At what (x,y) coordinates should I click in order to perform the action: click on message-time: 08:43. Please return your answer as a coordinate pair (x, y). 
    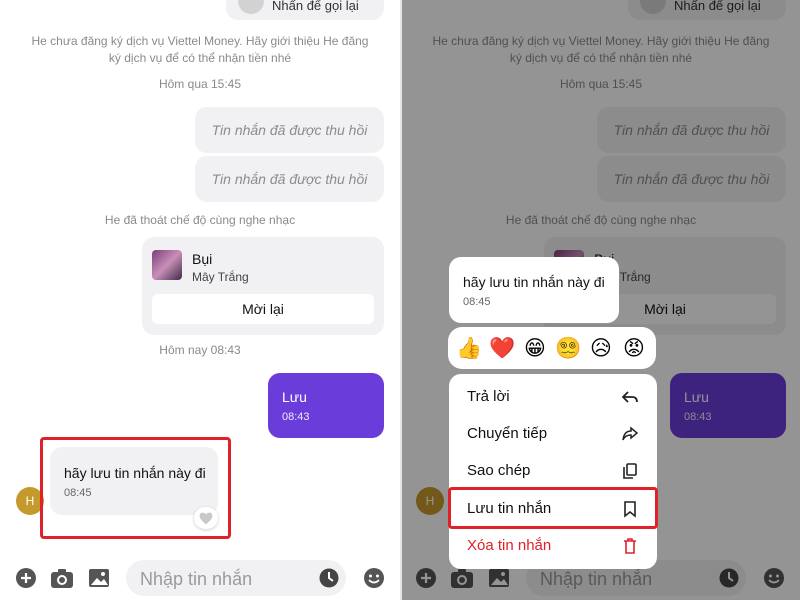
    Looking at the image, I should click on (296, 417).